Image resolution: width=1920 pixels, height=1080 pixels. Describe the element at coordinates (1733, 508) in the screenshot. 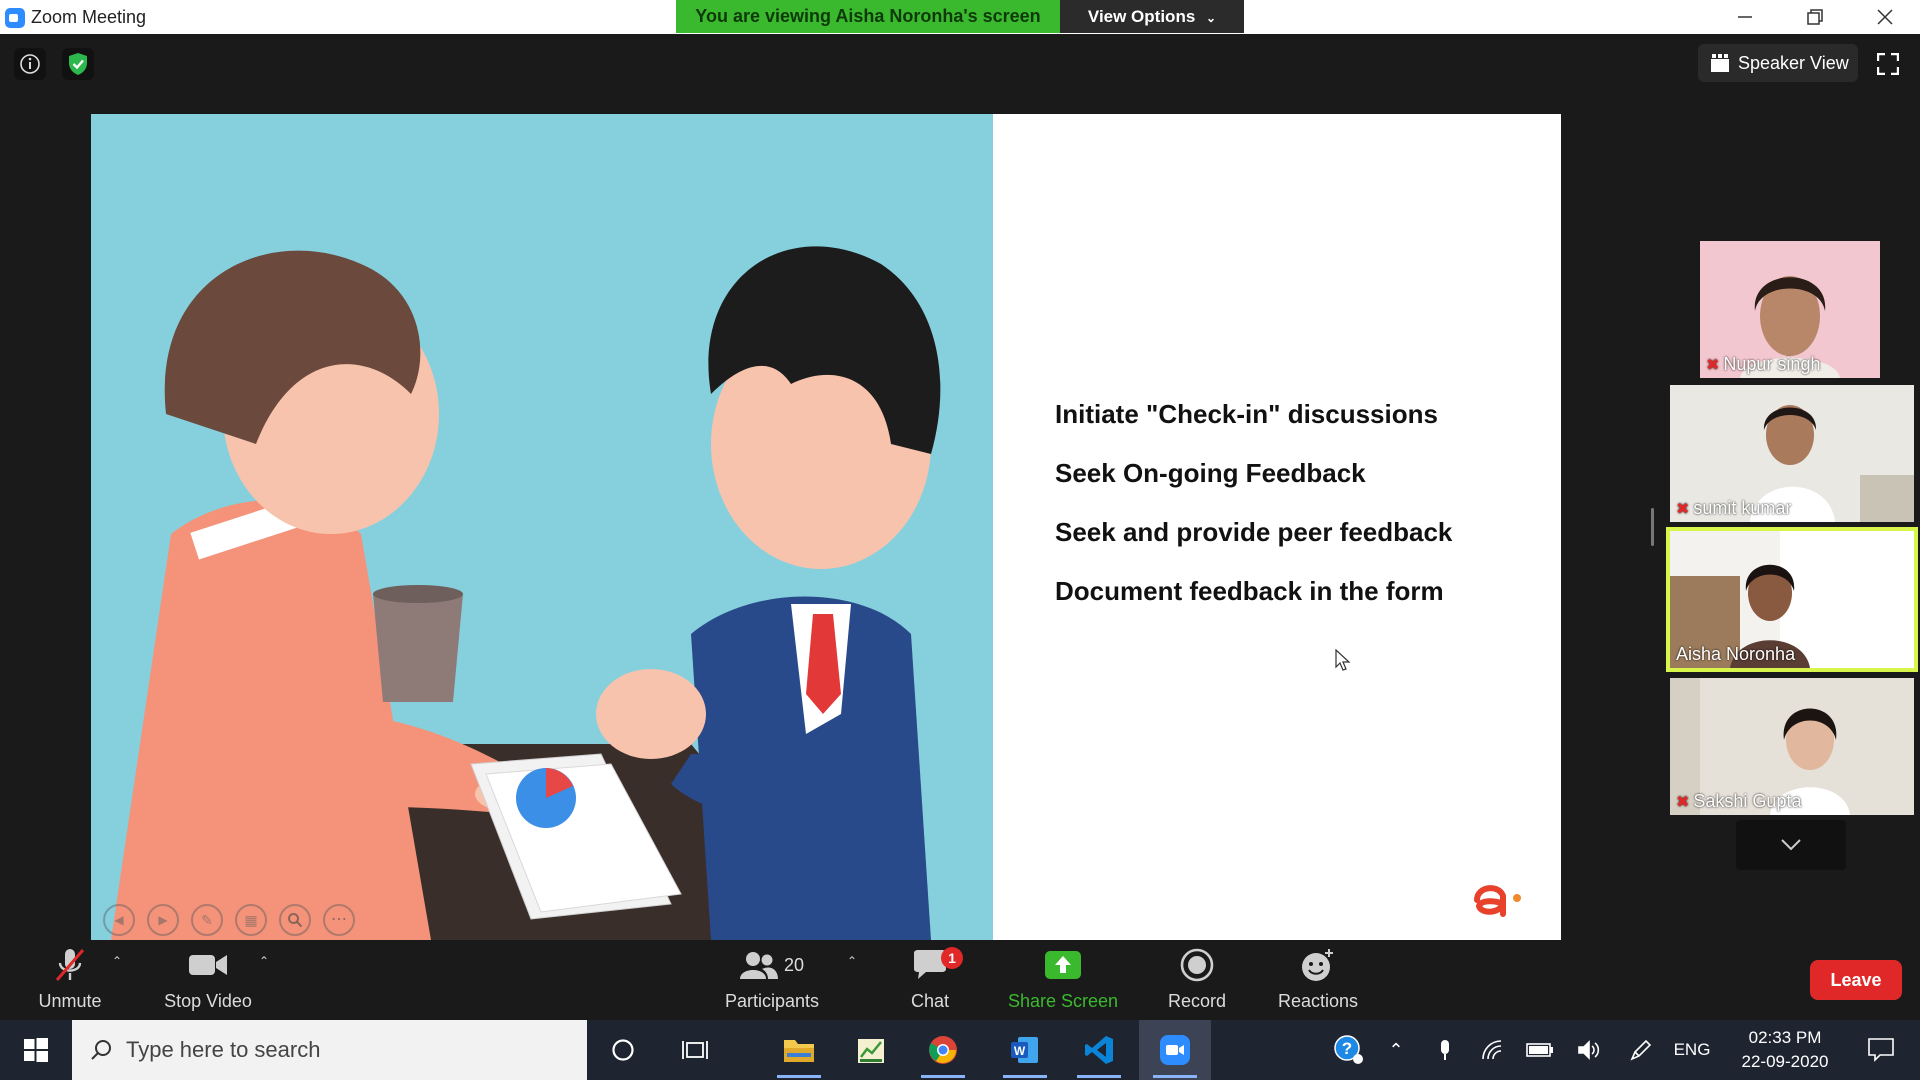

I see `participant-name-label: ✖ sumit kumar` at that location.